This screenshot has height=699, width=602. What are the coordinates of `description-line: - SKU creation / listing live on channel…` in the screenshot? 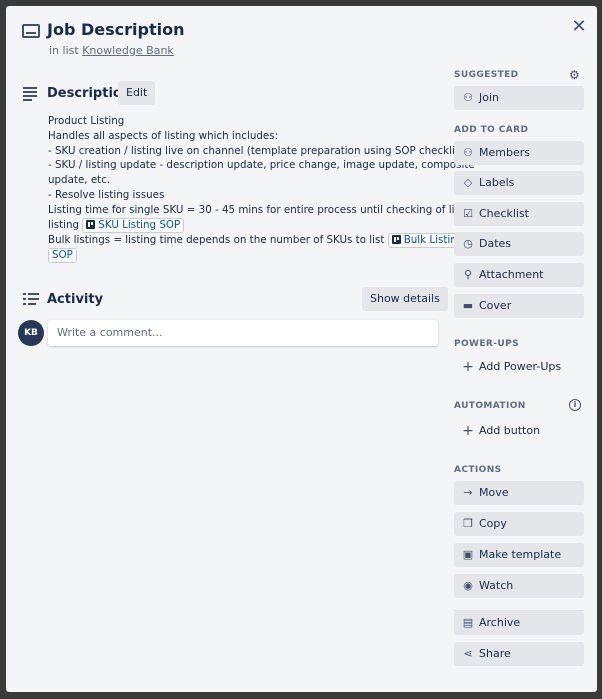 It's located at (260, 150).